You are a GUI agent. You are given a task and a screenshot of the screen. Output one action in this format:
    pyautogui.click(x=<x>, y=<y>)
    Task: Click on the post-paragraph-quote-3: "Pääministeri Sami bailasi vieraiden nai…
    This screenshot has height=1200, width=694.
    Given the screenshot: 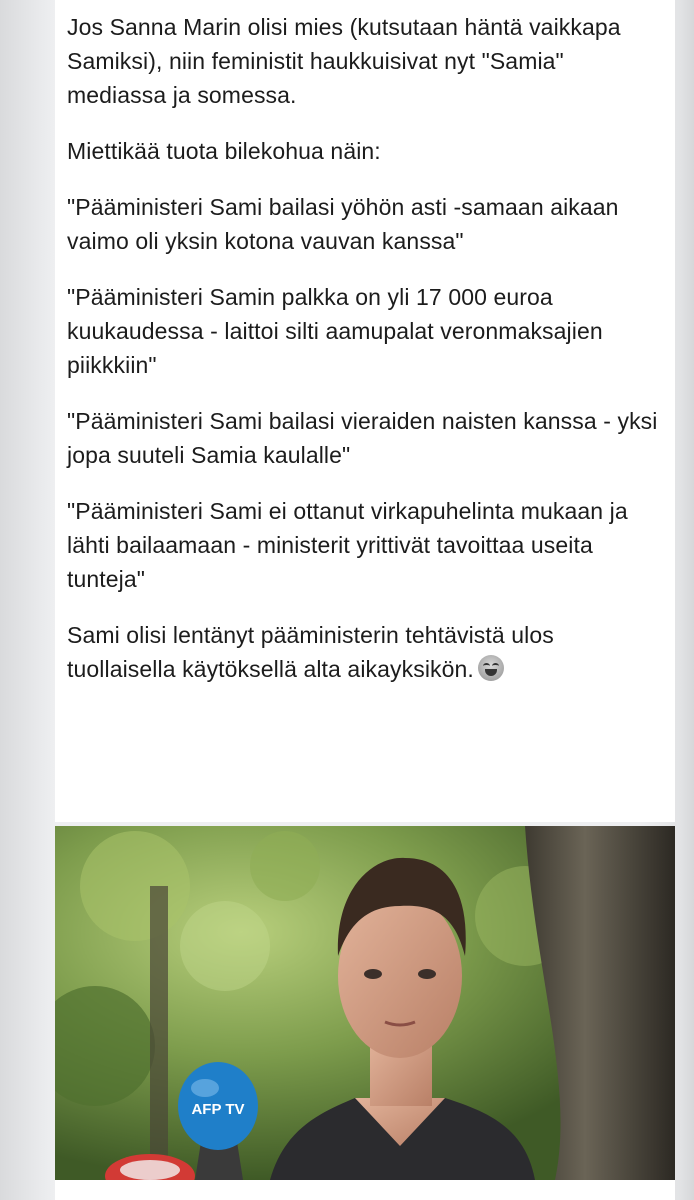 What is the action you would take?
    pyautogui.click(x=362, y=438)
    